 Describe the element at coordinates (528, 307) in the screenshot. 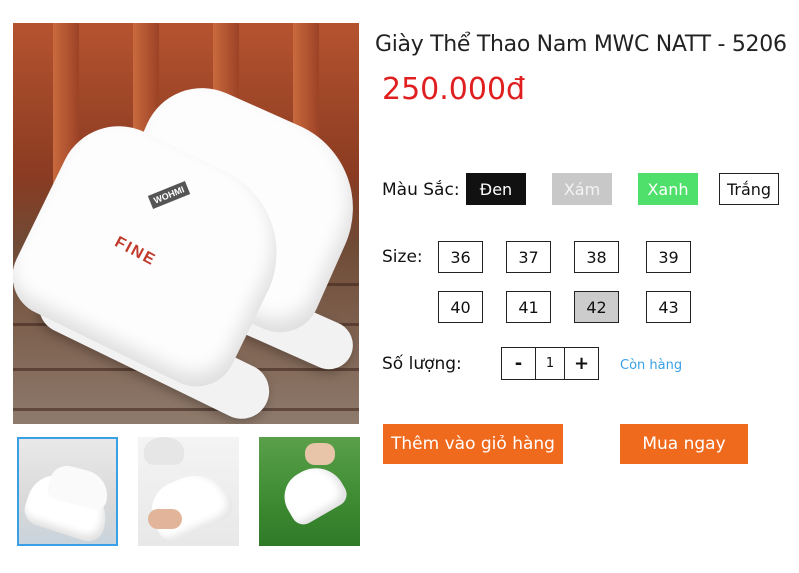

I see `size-option-41: 41` at that location.